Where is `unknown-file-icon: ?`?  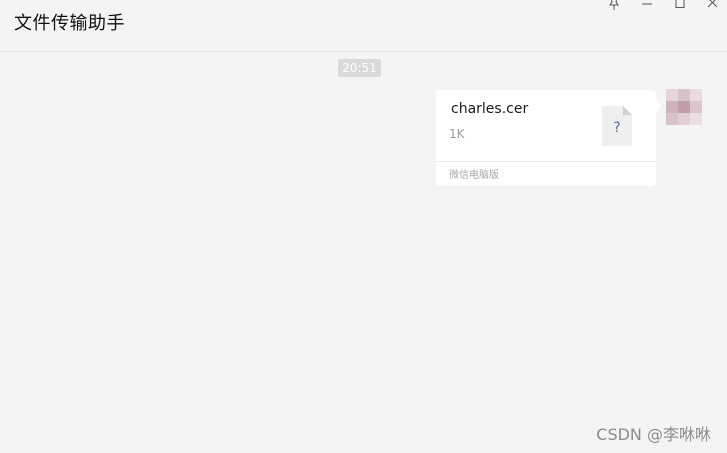
unknown-file-icon: ? is located at coordinates (617, 126).